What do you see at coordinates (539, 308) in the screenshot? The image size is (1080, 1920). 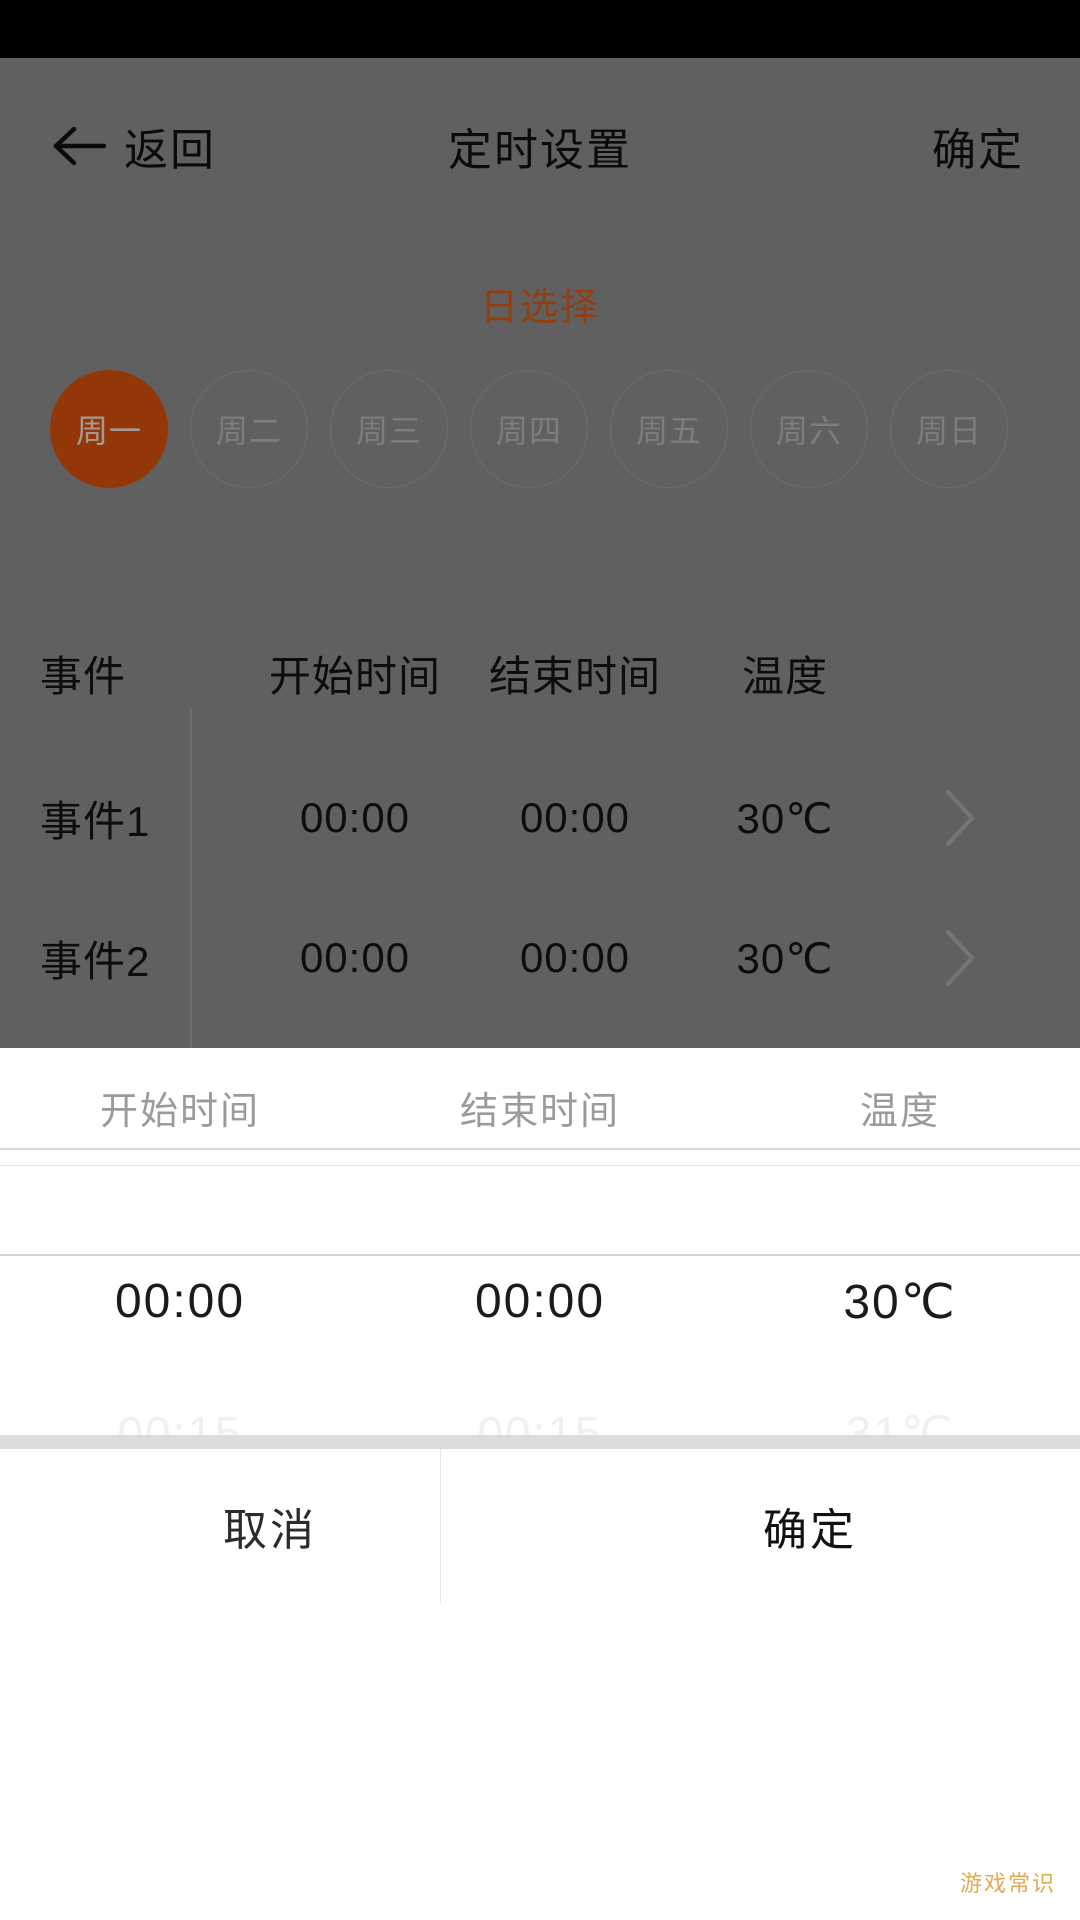 I see `day-selector-title: 日选择` at bounding box center [539, 308].